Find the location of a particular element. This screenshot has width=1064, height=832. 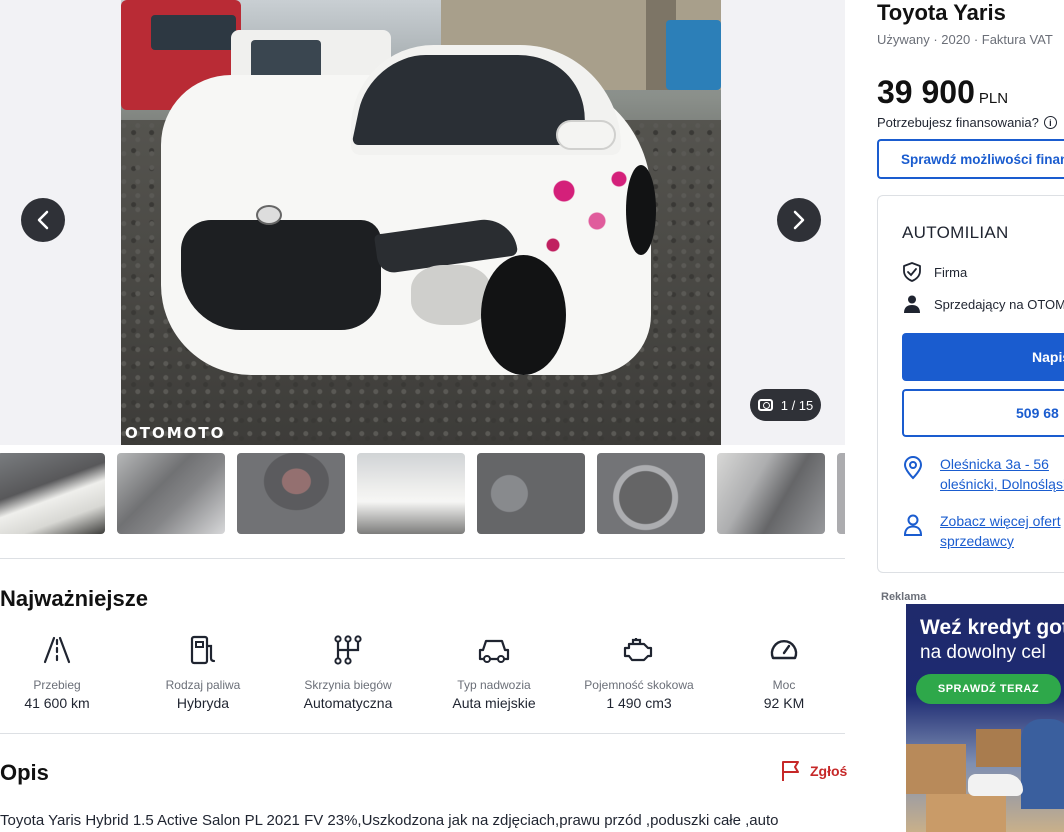

speedometer-icon is located at coordinates (784, 650).